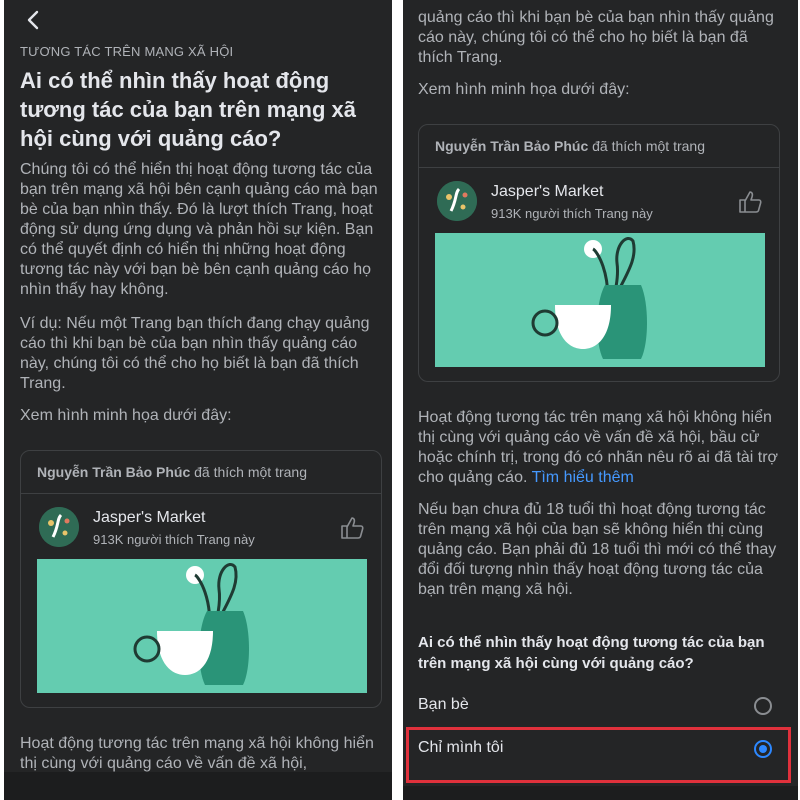 Image resolution: width=800 pixels, height=800 pixels. What do you see at coordinates (598, 755) in the screenshot?
I see `selection-highlight-box` at bounding box center [598, 755].